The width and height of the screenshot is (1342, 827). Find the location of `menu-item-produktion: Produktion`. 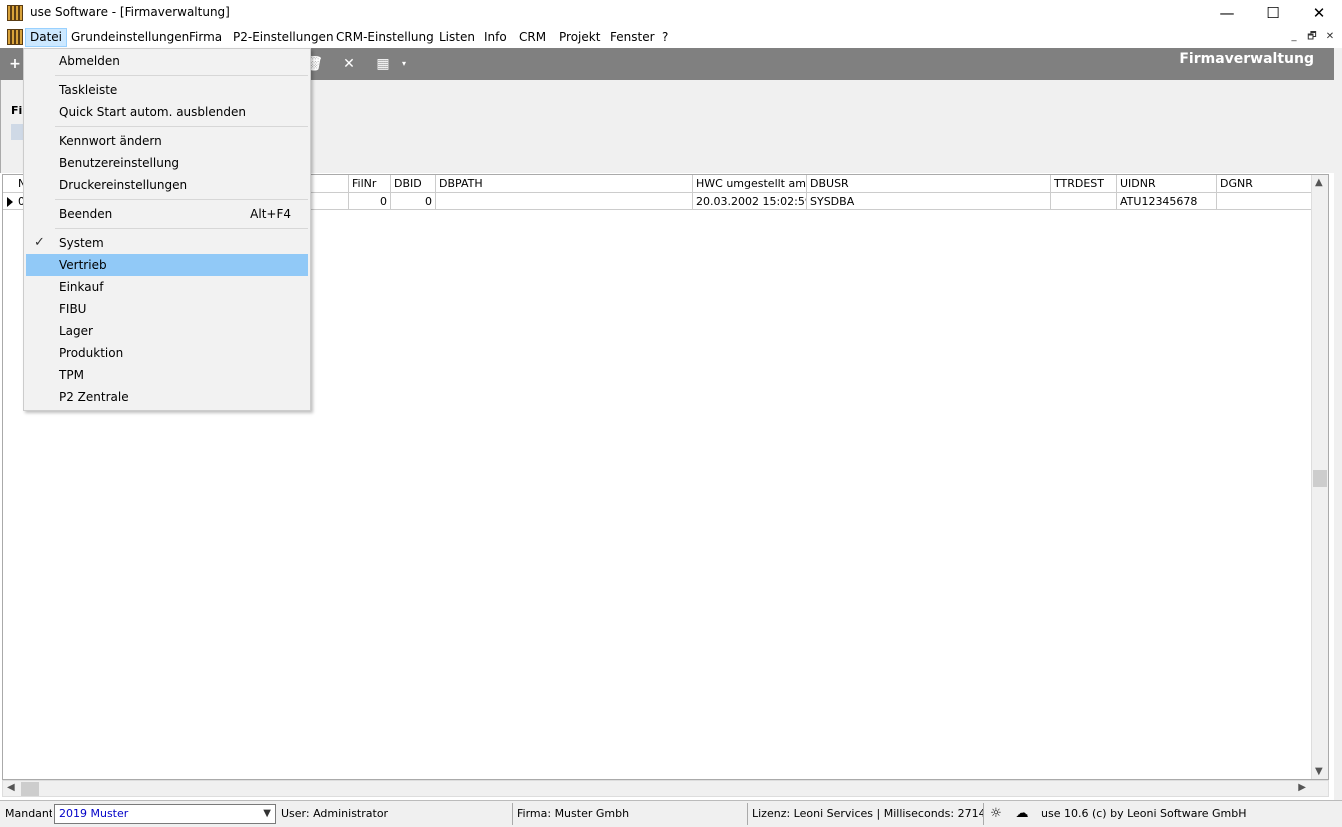

menu-item-produktion: Produktion is located at coordinates (167, 353).